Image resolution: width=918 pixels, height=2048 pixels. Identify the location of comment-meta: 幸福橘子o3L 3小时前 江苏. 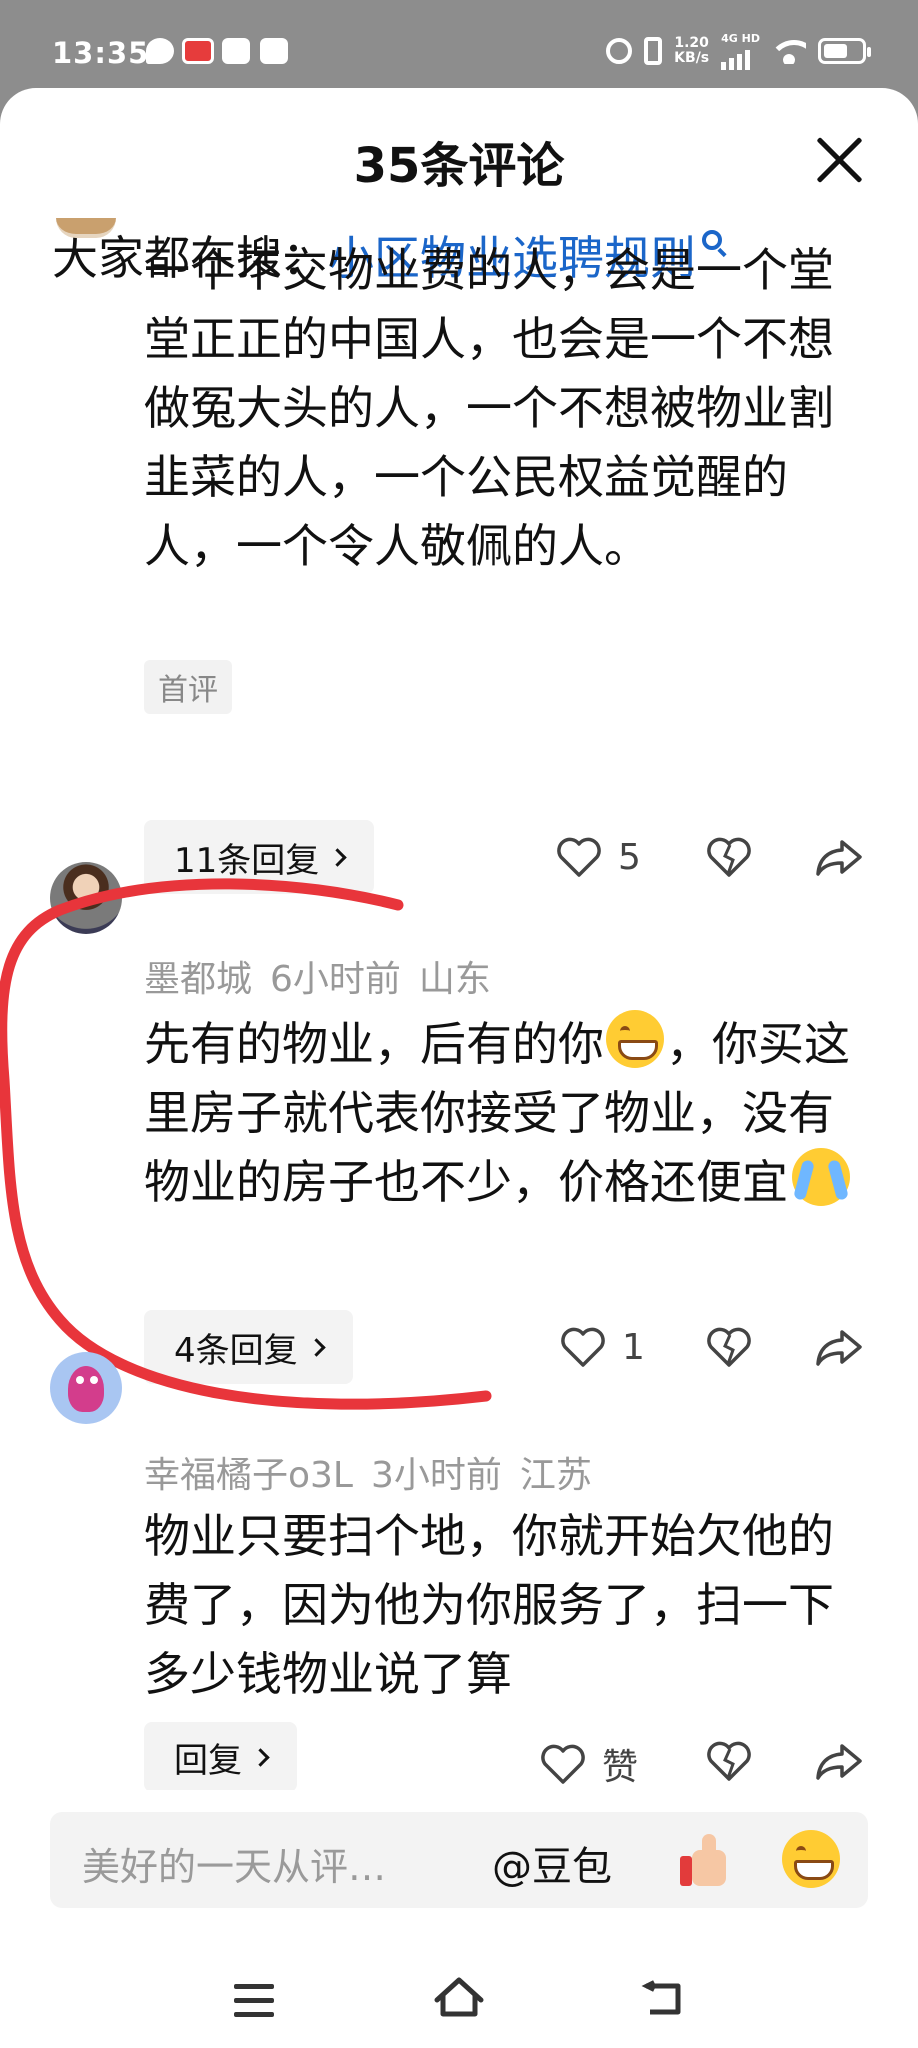
(377, 1472).